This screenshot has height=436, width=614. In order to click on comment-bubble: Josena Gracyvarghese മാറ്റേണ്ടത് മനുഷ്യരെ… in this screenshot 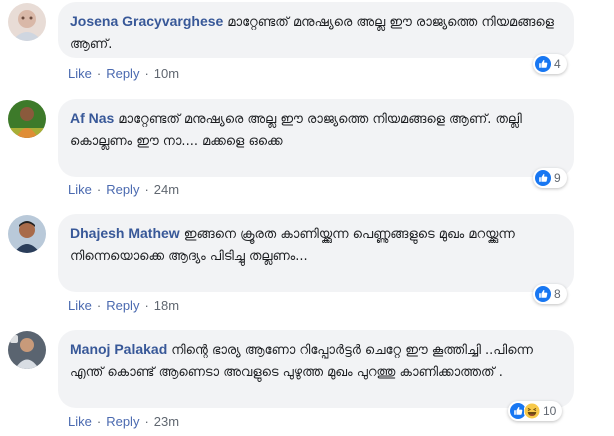, I will do `click(316, 30)`.